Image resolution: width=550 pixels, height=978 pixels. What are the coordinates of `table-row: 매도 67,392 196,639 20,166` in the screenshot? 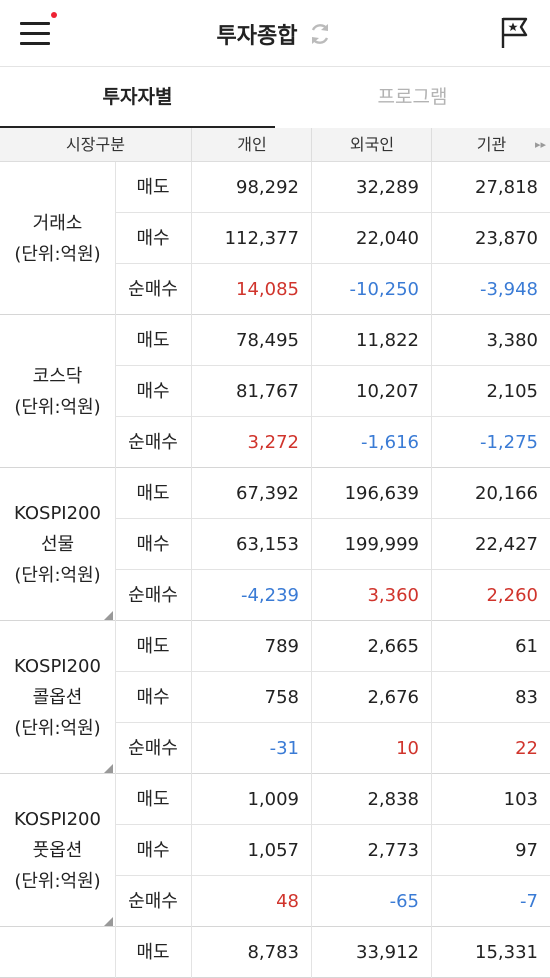 It's located at (275, 493).